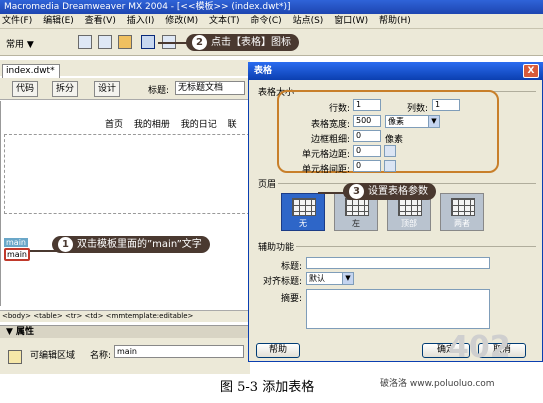 The width and height of the screenshot is (543, 403). What do you see at coordinates (139, 244) in the screenshot?
I see `callout-1-text: 双击模板里面的”main”文字` at bounding box center [139, 244].